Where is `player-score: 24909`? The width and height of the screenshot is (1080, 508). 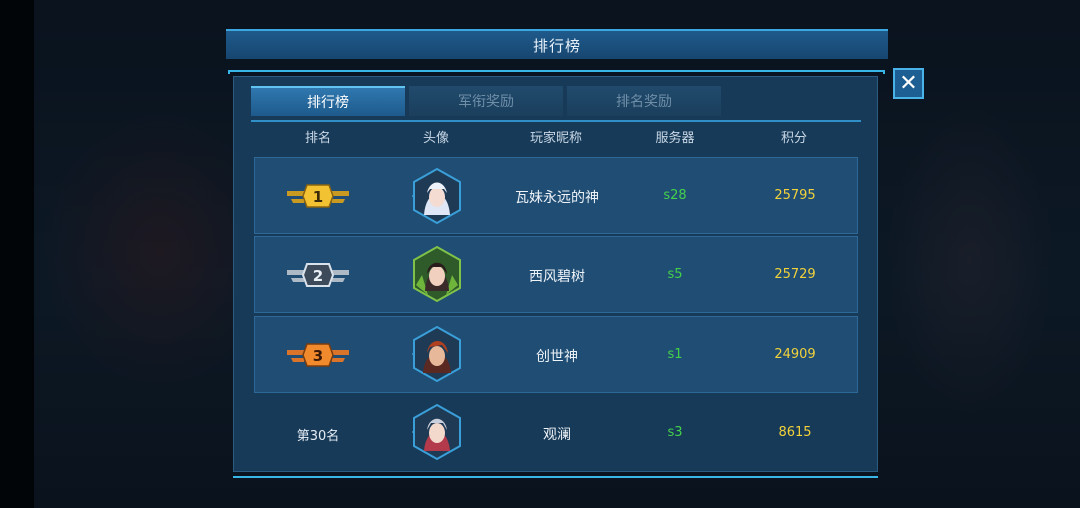 player-score: 24909 is located at coordinates (795, 354).